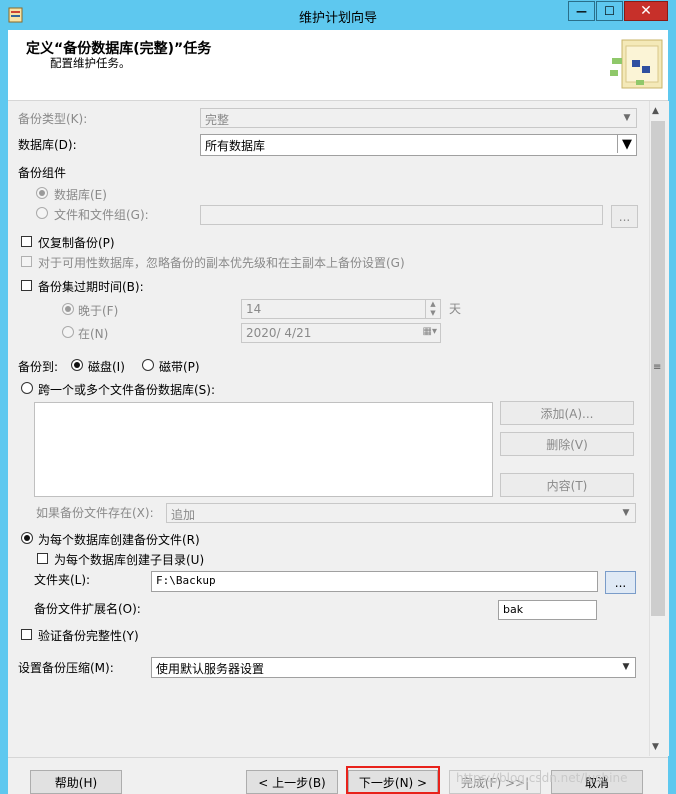  What do you see at coordinates (38, 367) in the screenshot?
I see `backup-to-label: 备份到:` at bounding box center [38, 367].